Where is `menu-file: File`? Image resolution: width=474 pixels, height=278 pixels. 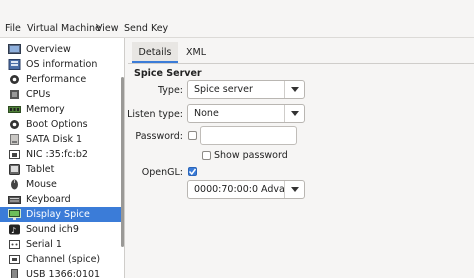 menu-file: File is located at coordinates (13, 29).